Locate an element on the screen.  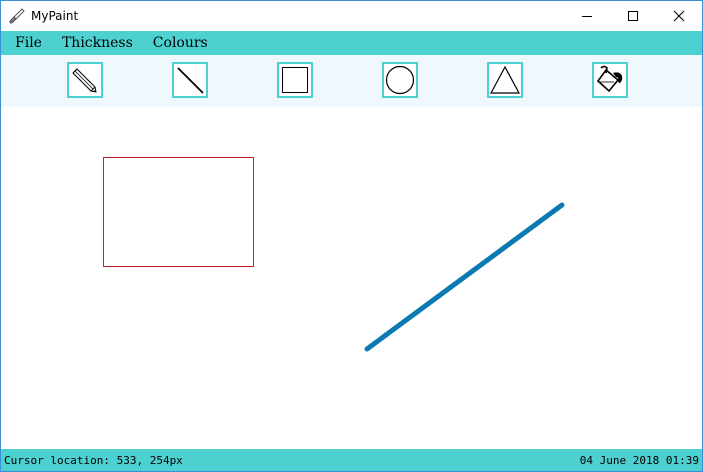
triangle-tool-button is located at coordinates (505, 80).